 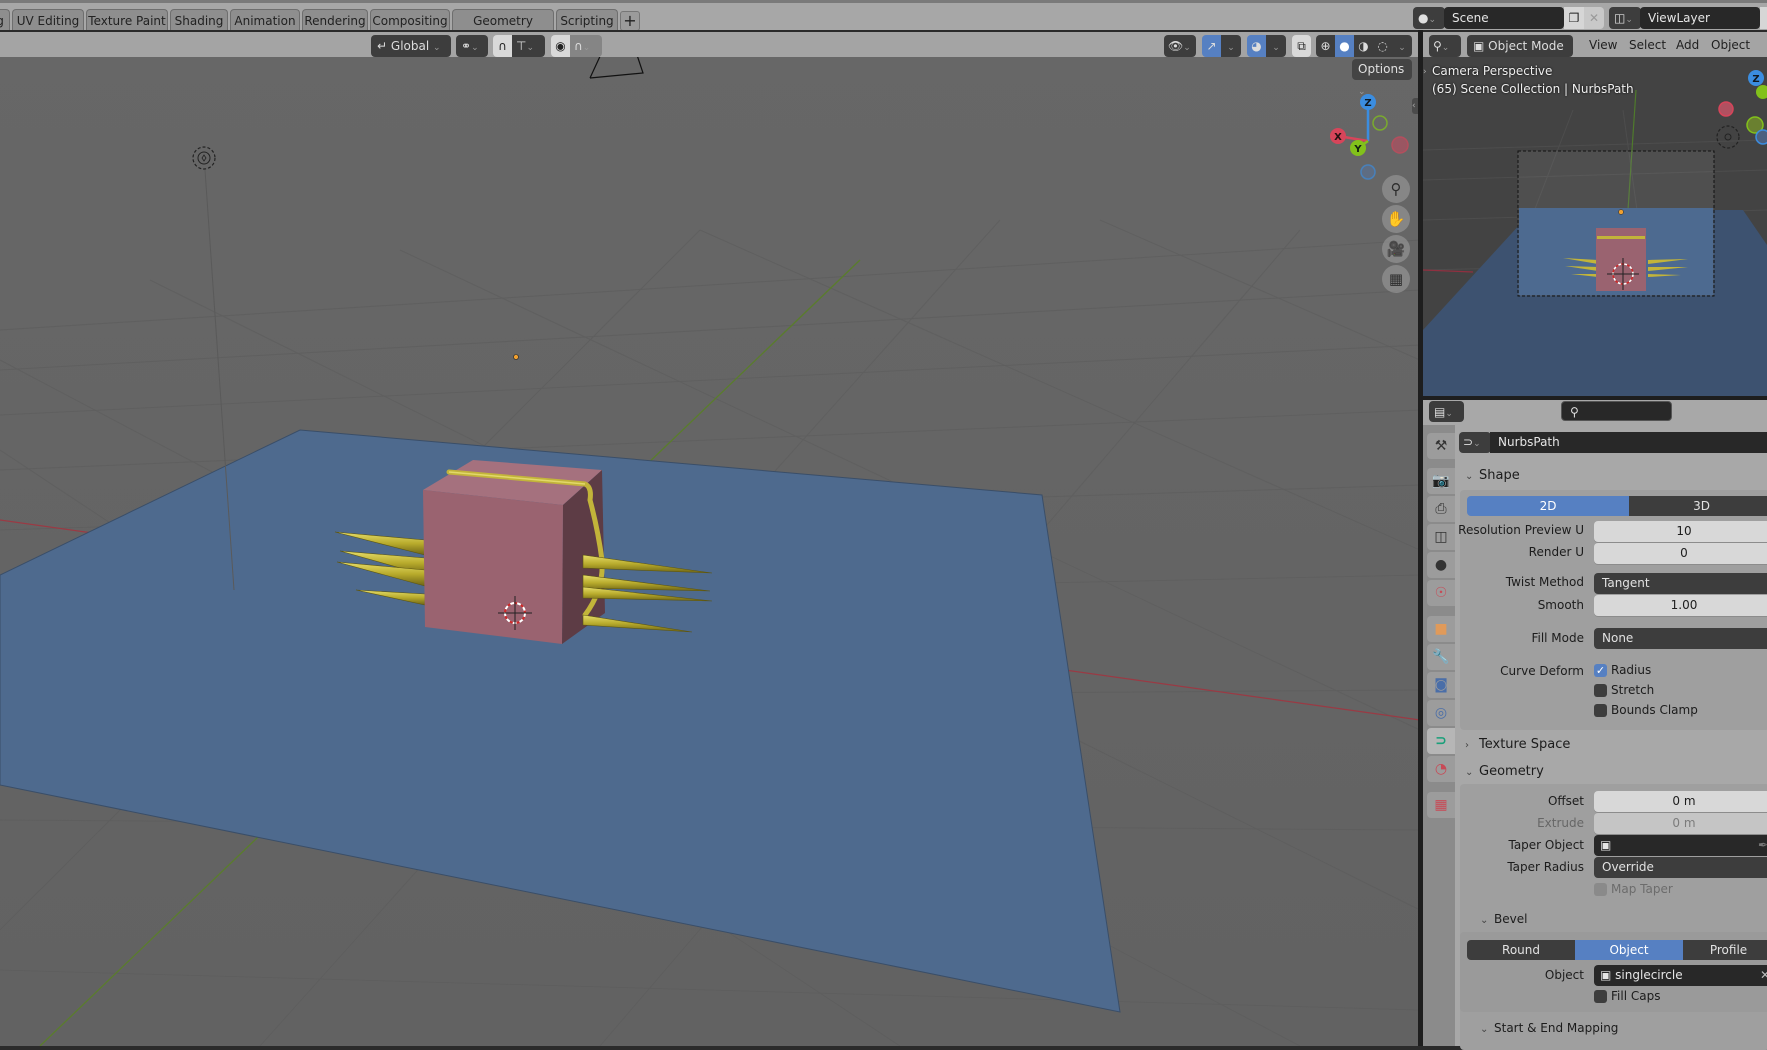 What do you see at coordinates (1441, 537) in the screenshot?
I see `view-layer-icon: ◫` at bounding box center [1441, 537].